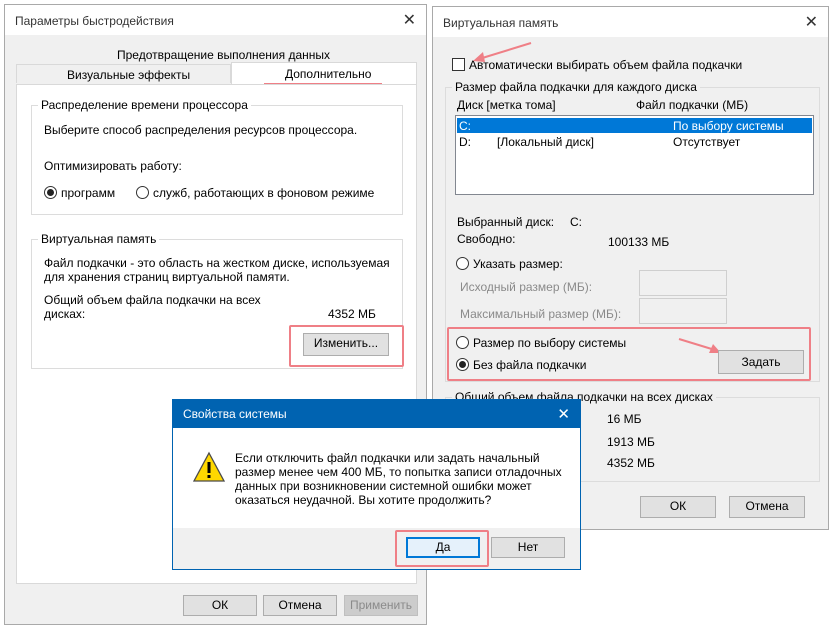 The height and width of the screenshot is (631, 833). I want to click on annotation-arrow, so click(502, 52).